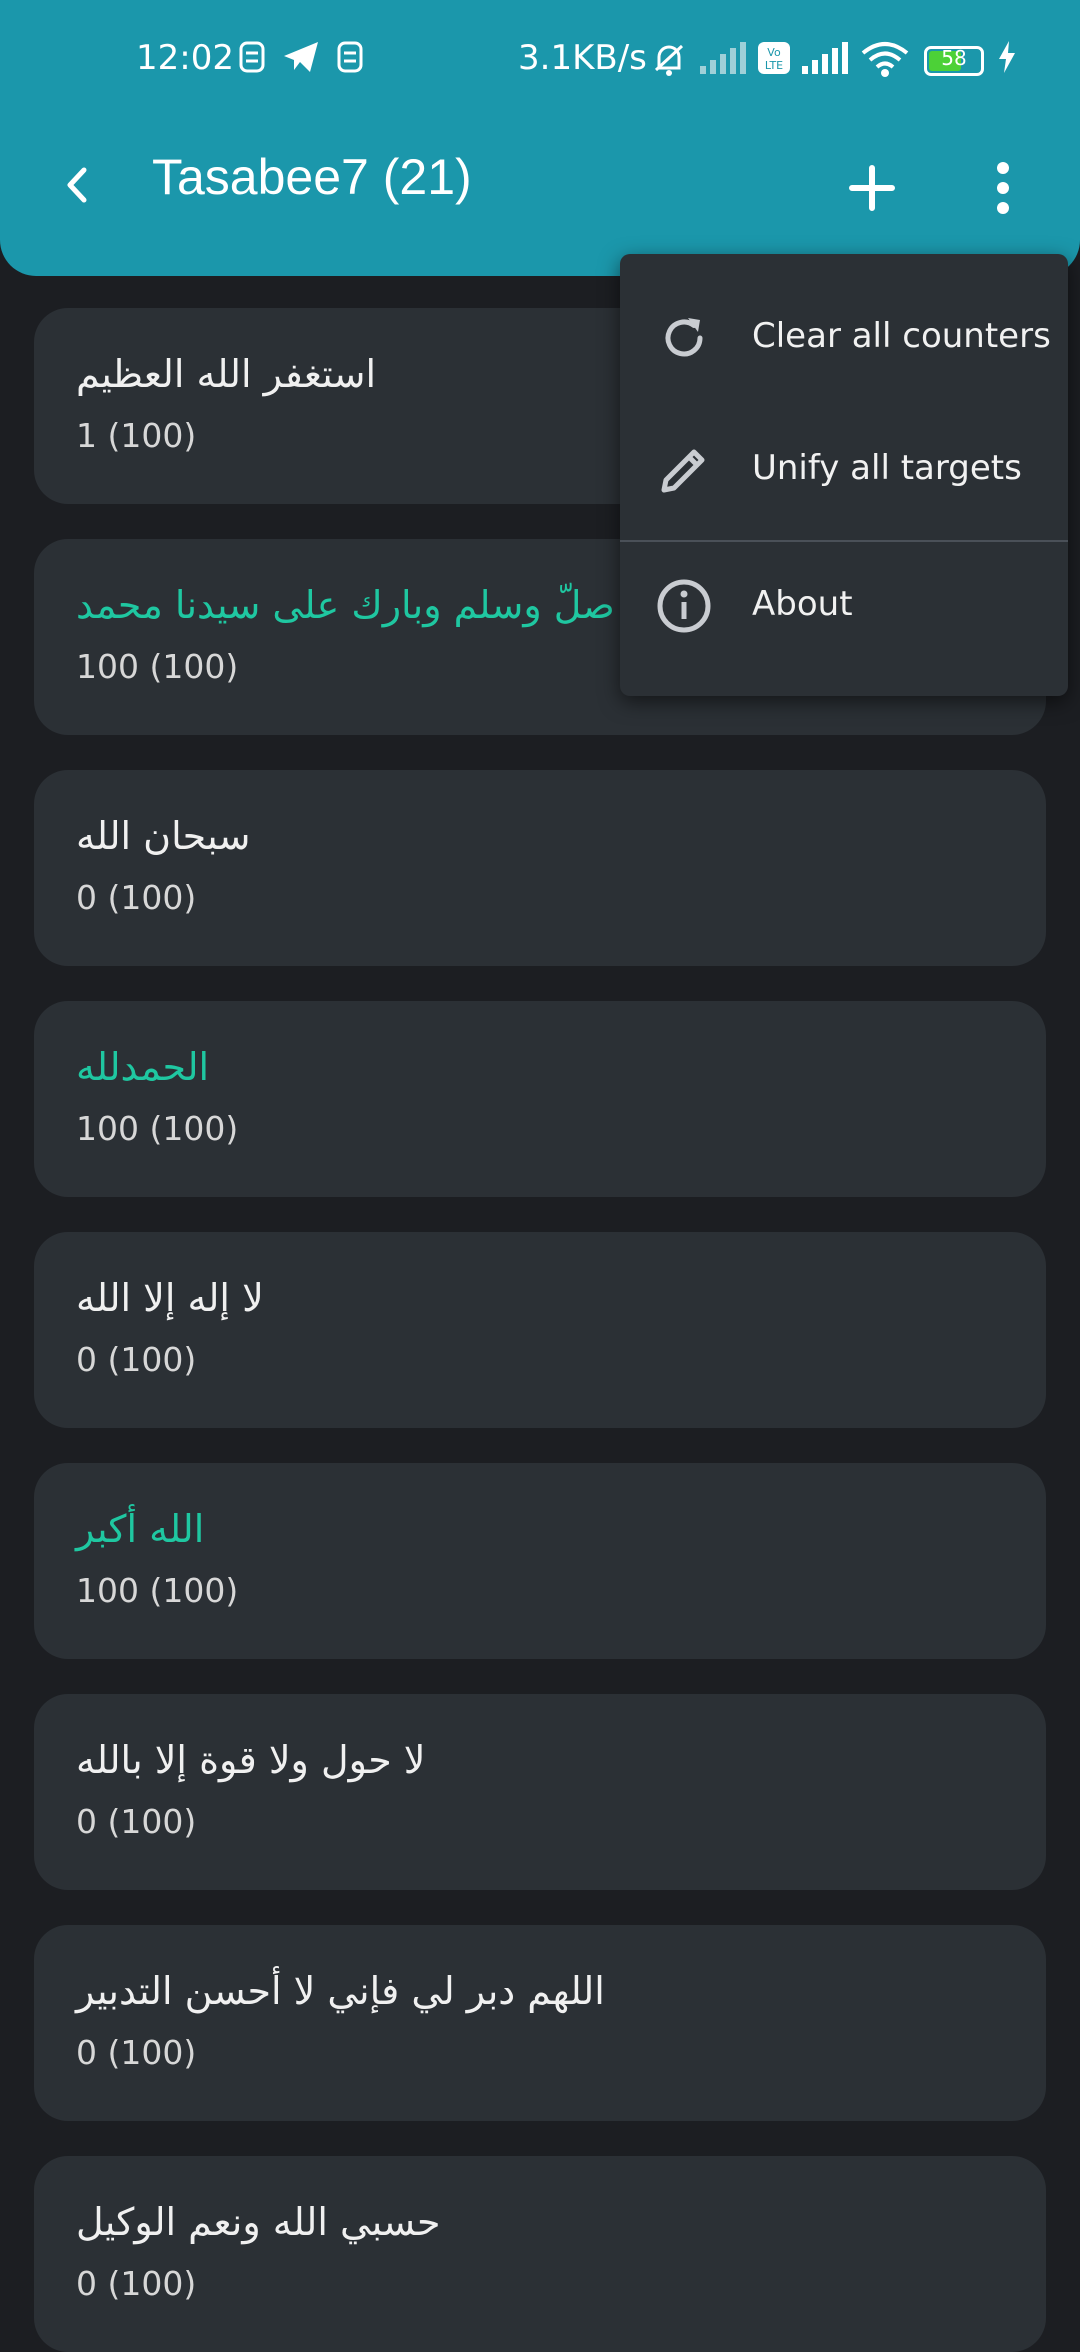 The height and width of the screenshot is (2352, 1080). I want to click on network-speed: 3.1KB/s, so click(582, 58).